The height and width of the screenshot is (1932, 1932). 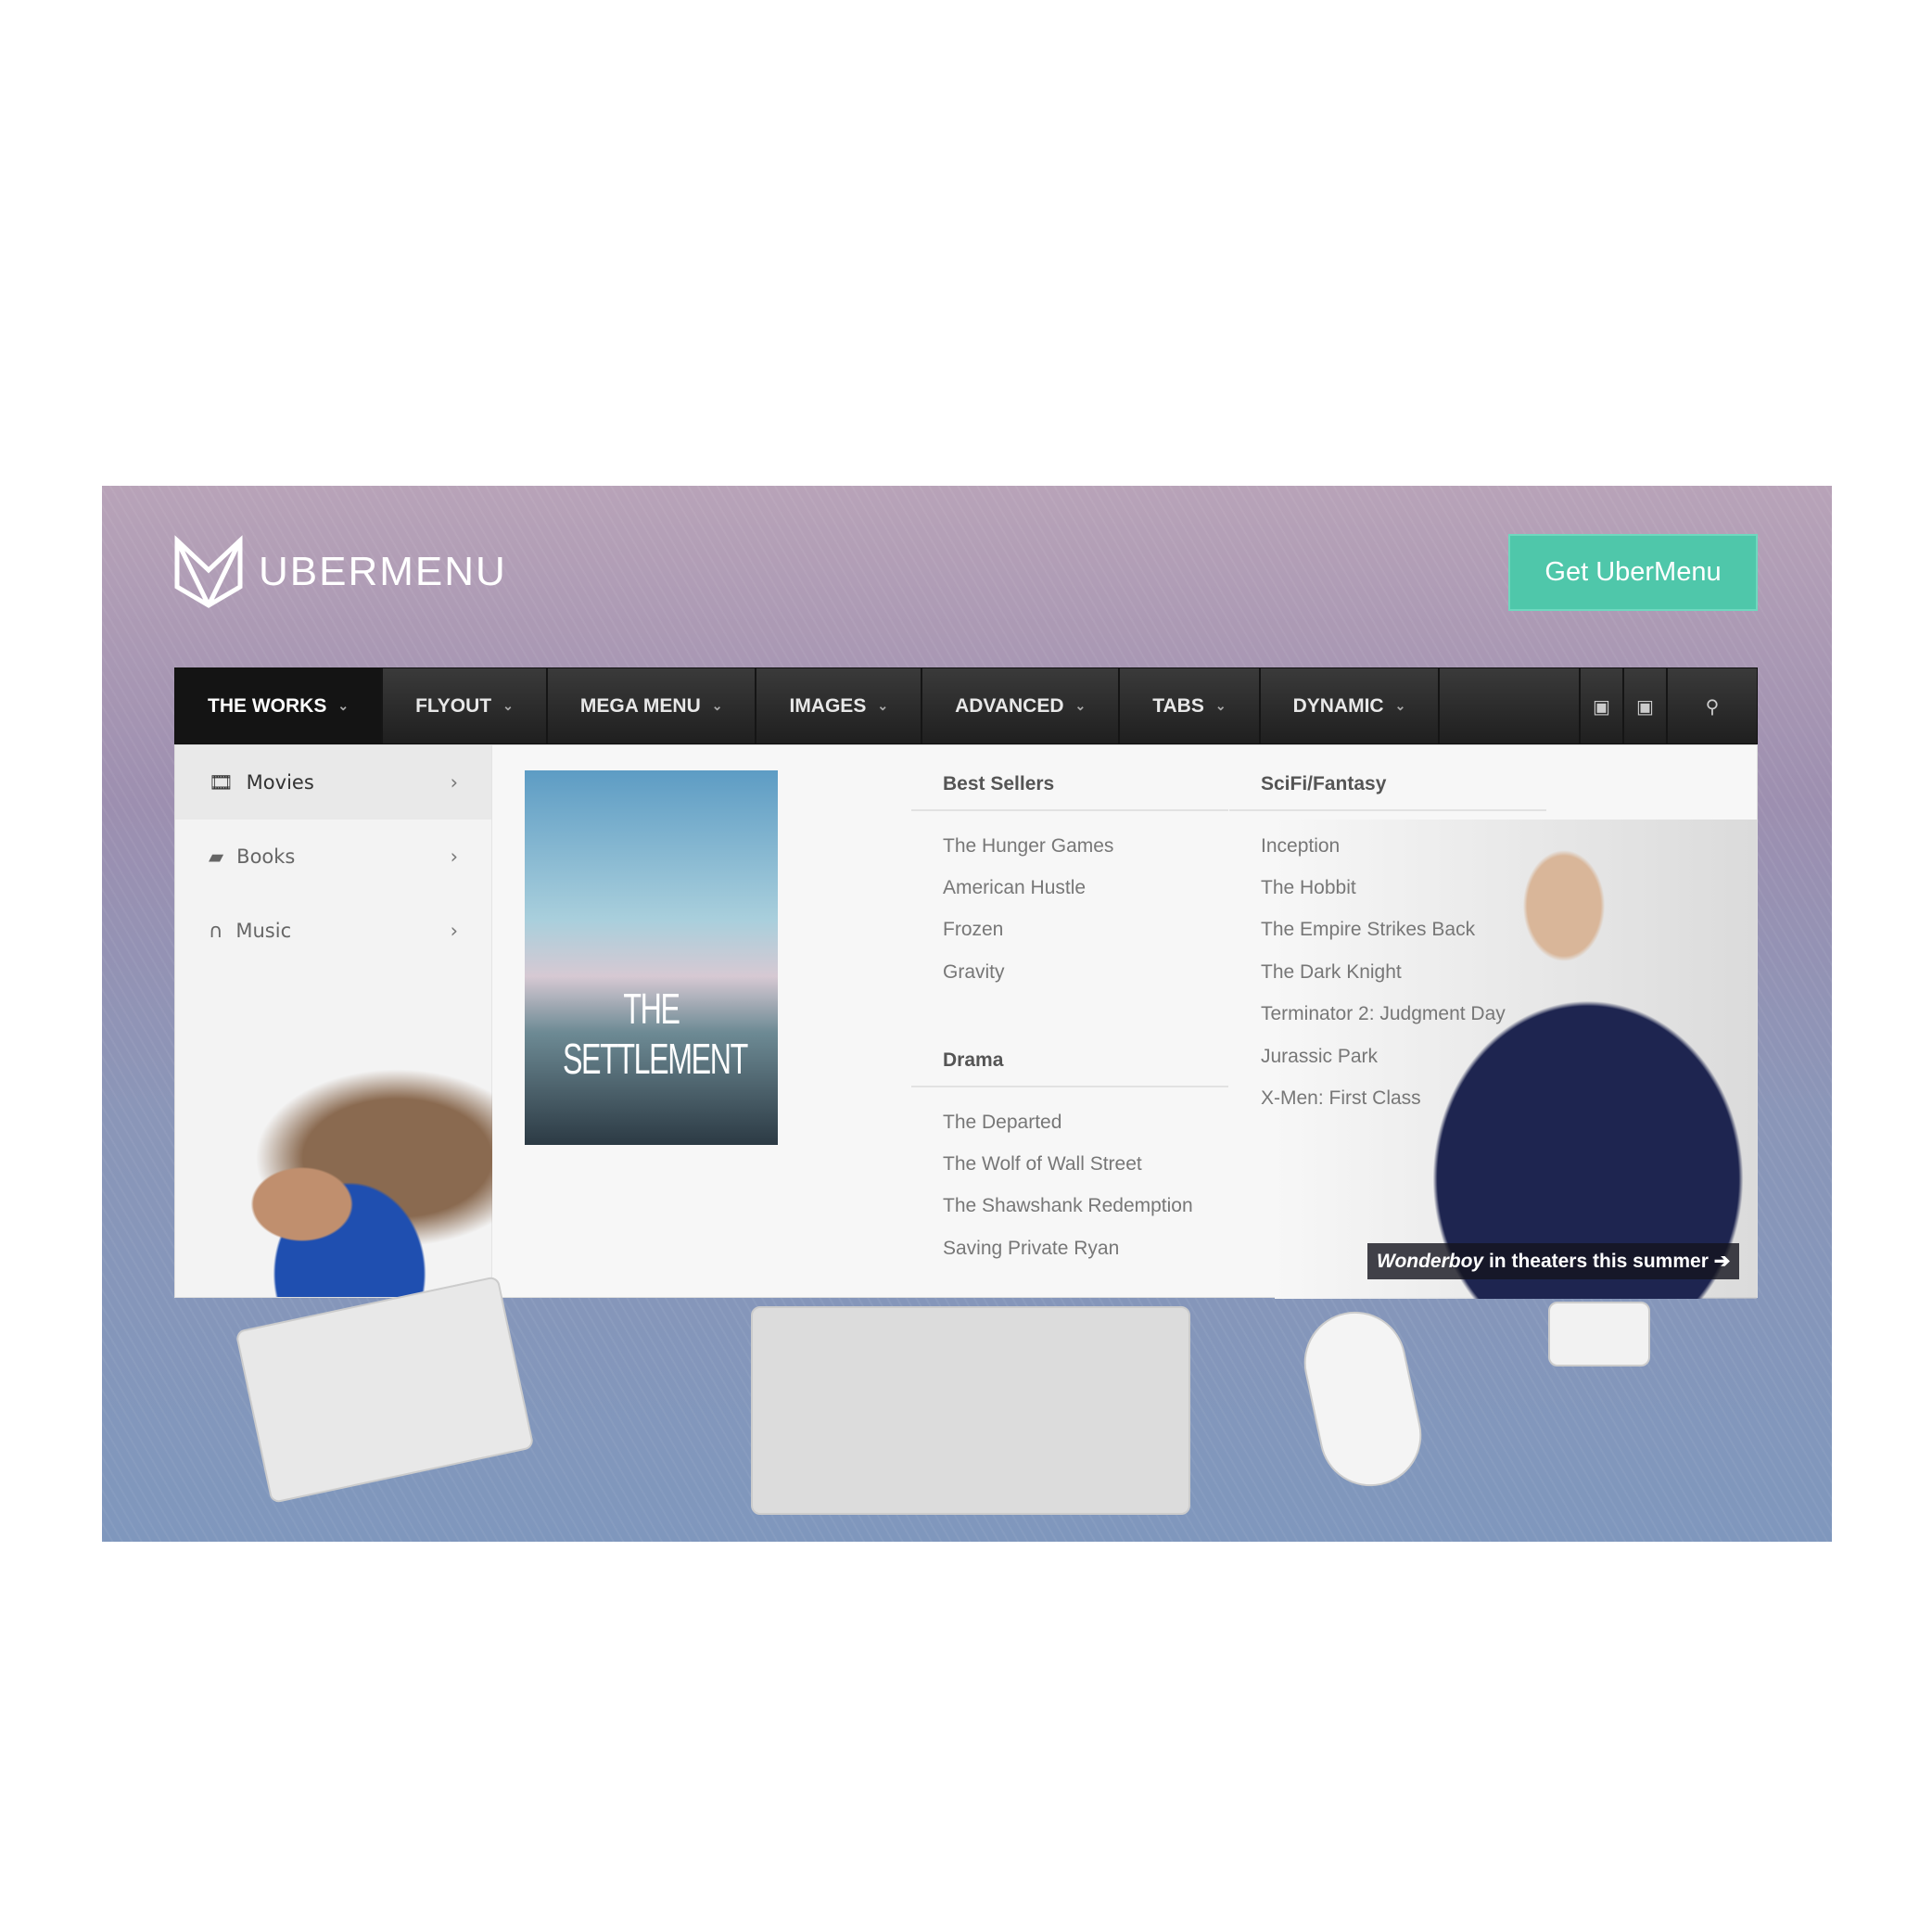 I want to click on nav-item-advanced: ADVANCED ⌄, so click(x=1021, y=706).